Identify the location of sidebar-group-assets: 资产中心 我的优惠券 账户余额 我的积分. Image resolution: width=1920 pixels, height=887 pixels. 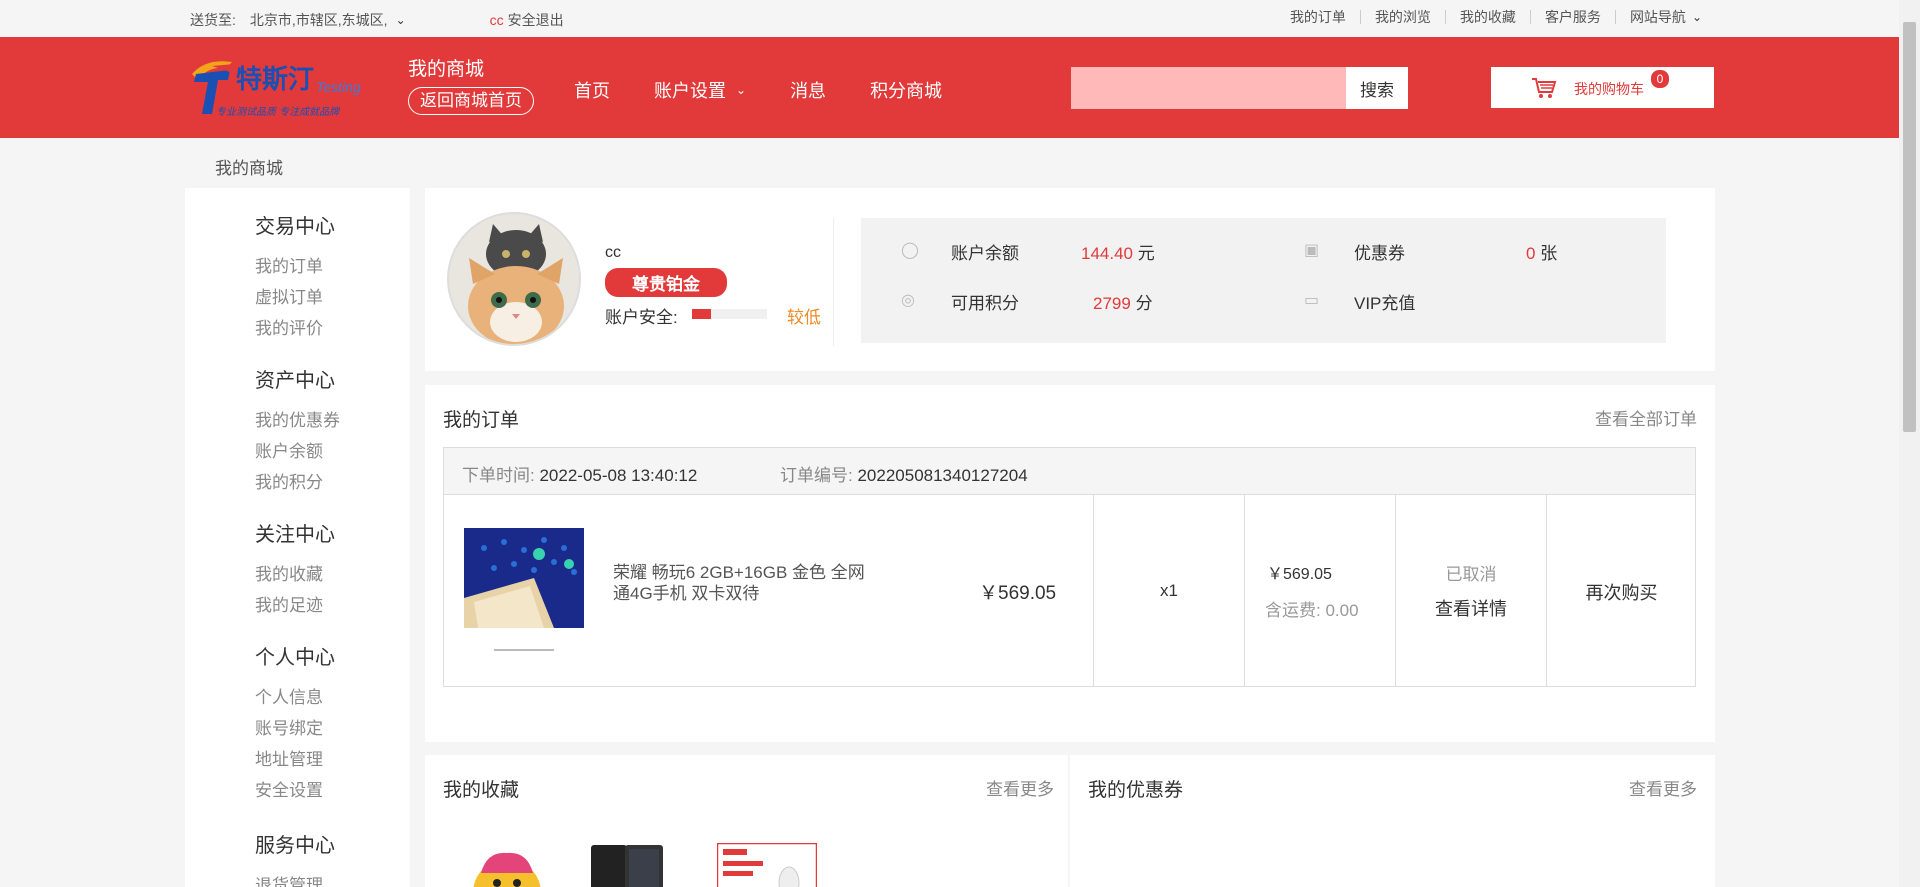
(297, 431).